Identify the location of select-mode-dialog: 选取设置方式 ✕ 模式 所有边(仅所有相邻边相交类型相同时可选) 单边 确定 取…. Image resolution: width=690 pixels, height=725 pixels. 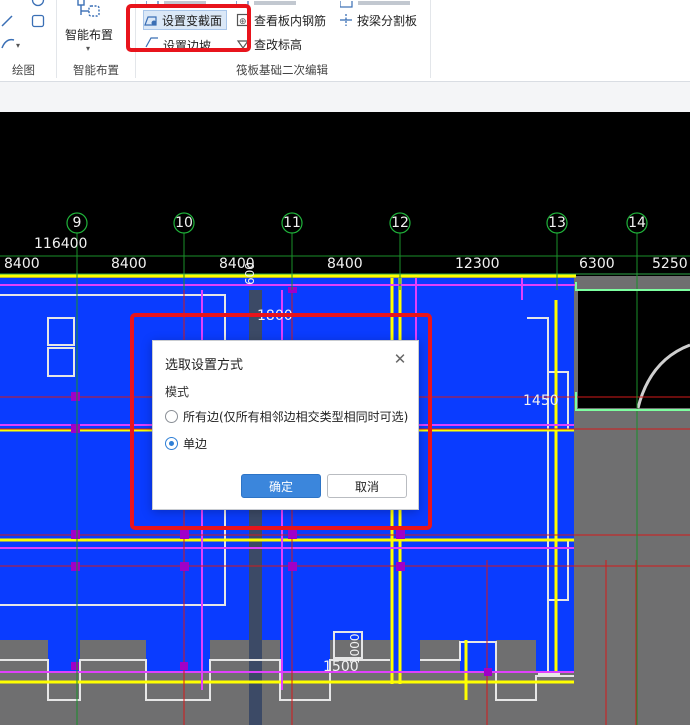
(285, 425).